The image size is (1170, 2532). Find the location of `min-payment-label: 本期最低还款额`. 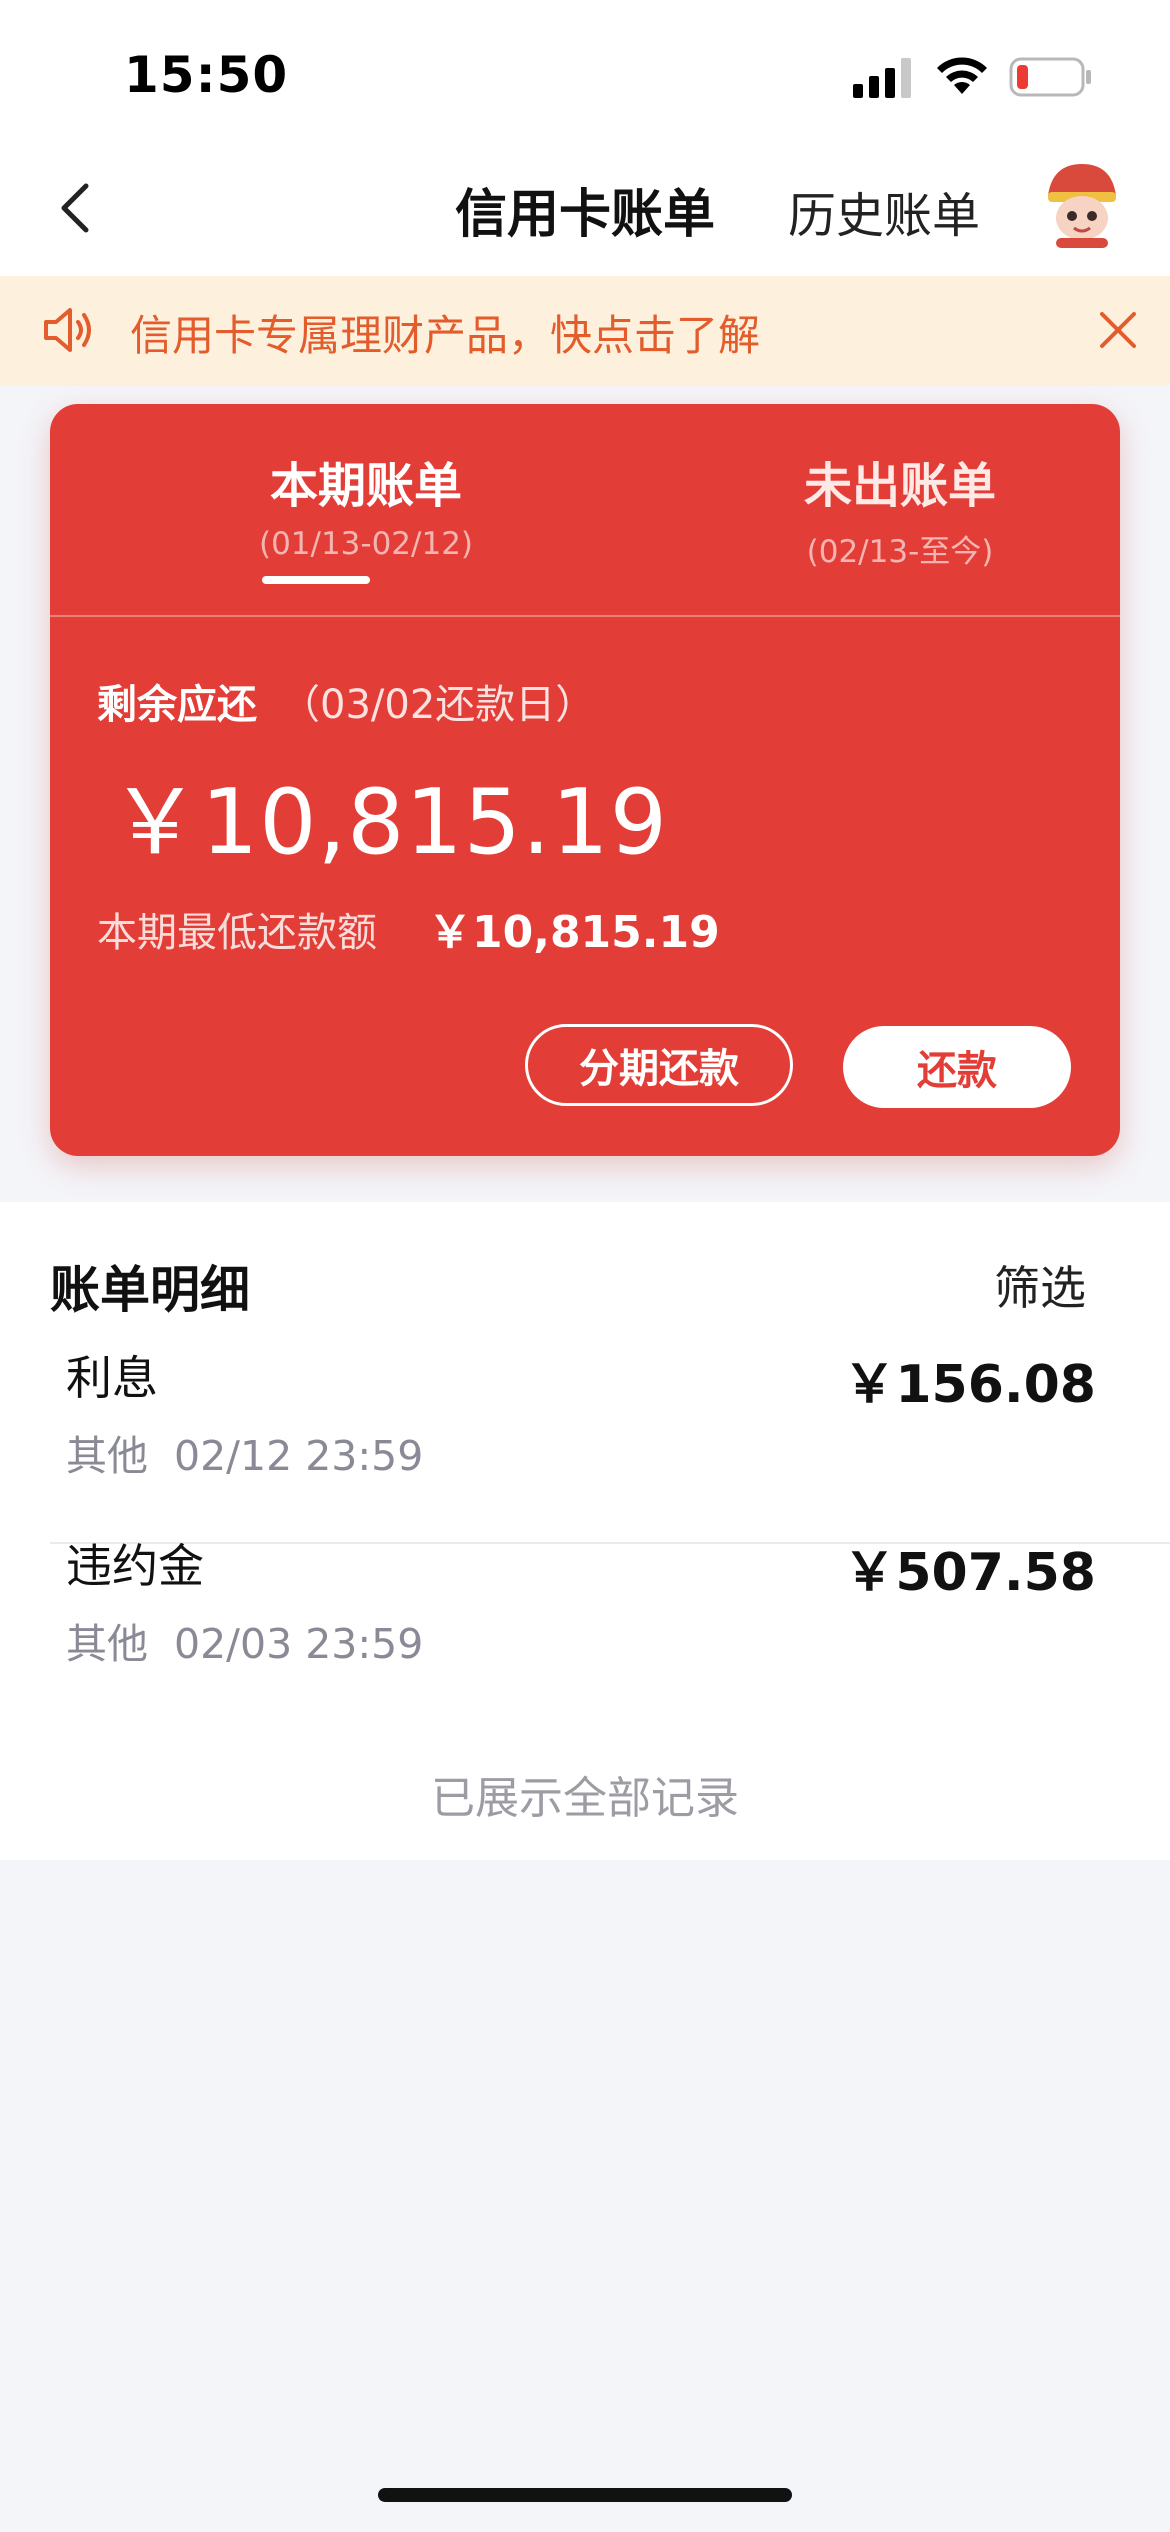

min-payment-label: 本期最低还款额 is located at coordinates (237, 933).